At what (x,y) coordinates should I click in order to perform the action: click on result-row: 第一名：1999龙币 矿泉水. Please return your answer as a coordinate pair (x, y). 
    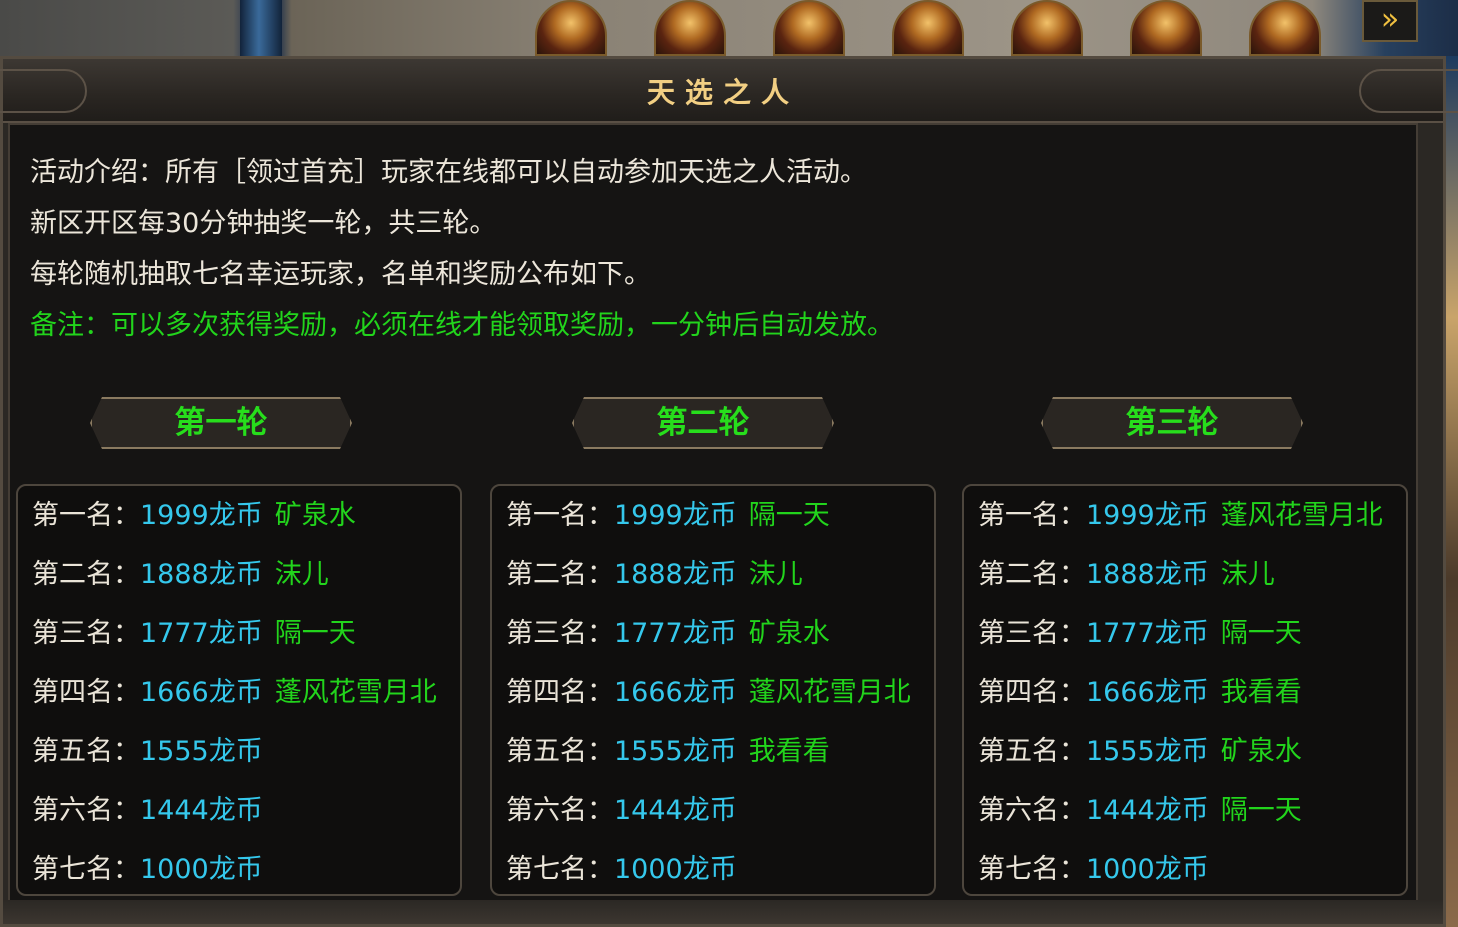
    Looking at the image, I should click on (194, 516).